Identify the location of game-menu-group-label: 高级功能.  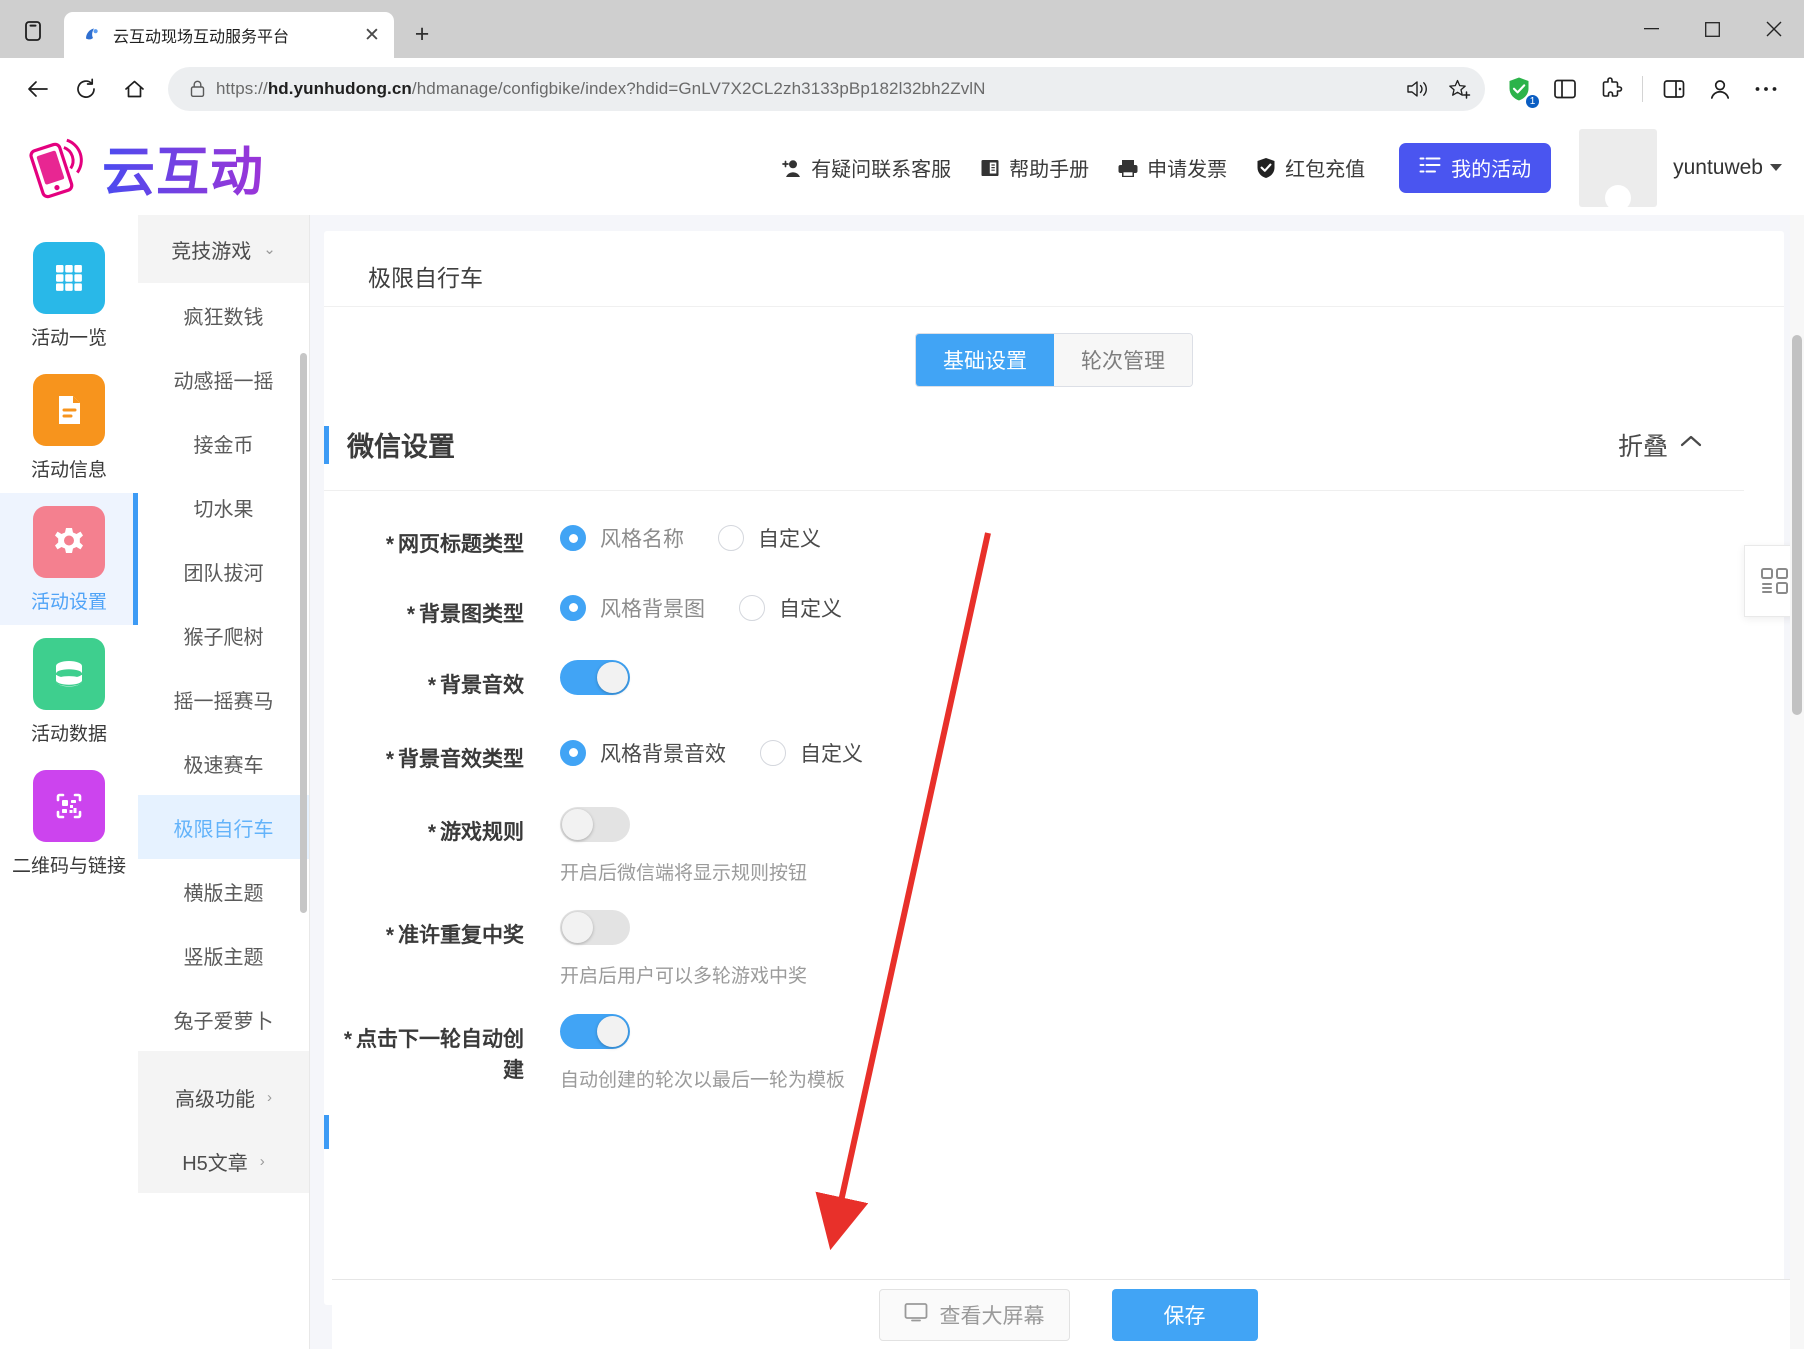
(215, 1099).